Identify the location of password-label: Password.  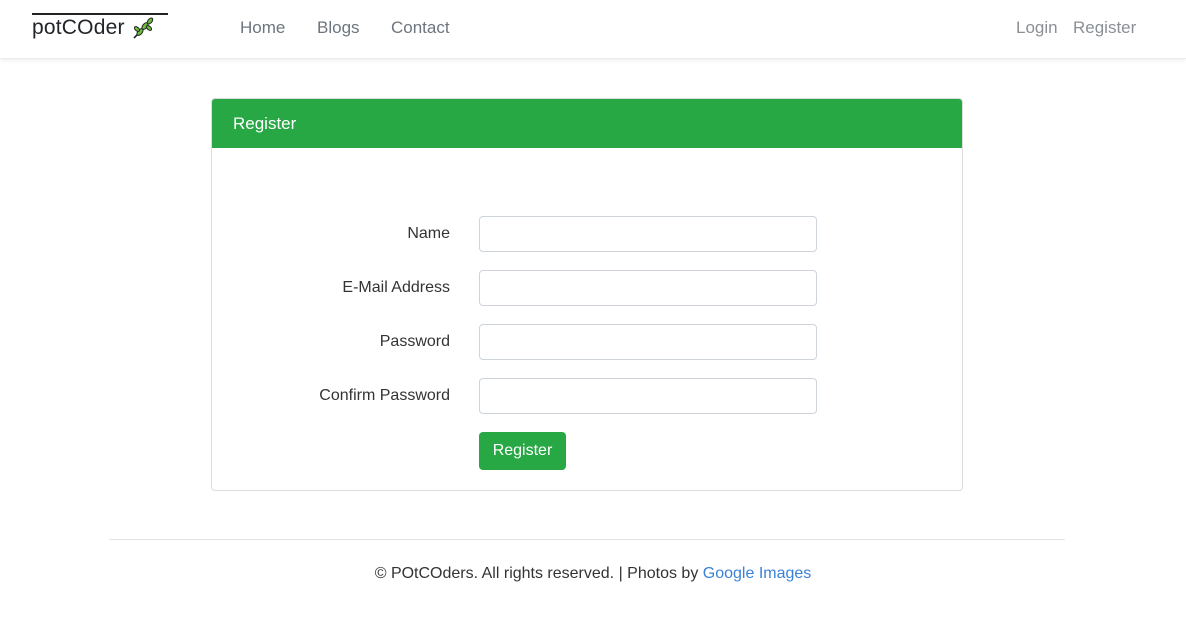
(414, 341).